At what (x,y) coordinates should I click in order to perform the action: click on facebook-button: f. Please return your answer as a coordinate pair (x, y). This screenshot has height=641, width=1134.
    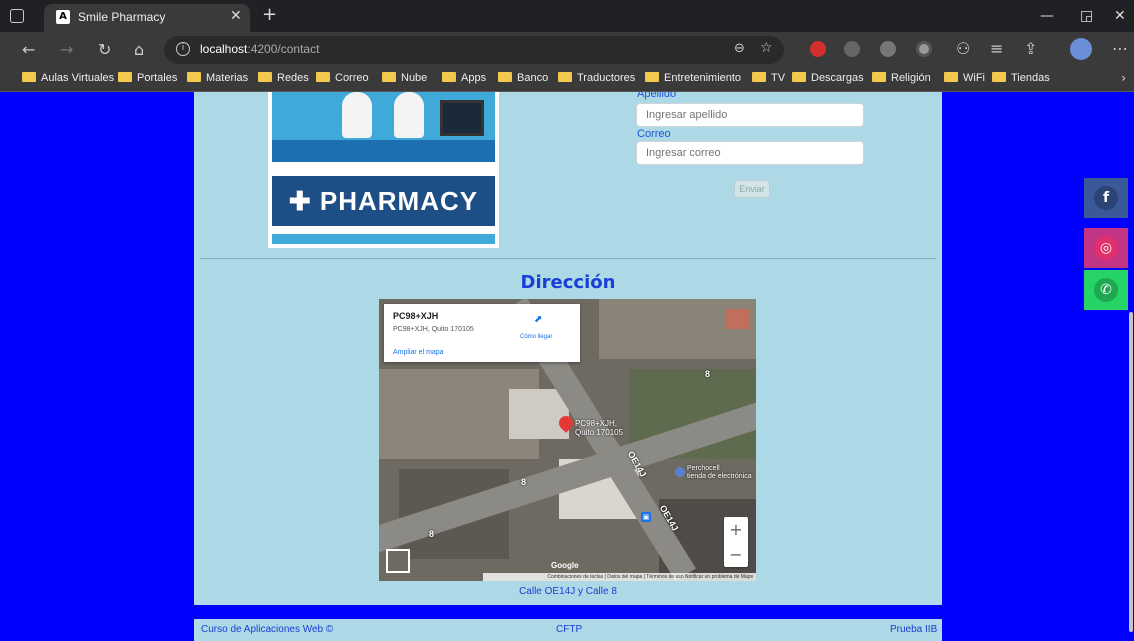
    Looking at the image, I should click on (1106, 198).